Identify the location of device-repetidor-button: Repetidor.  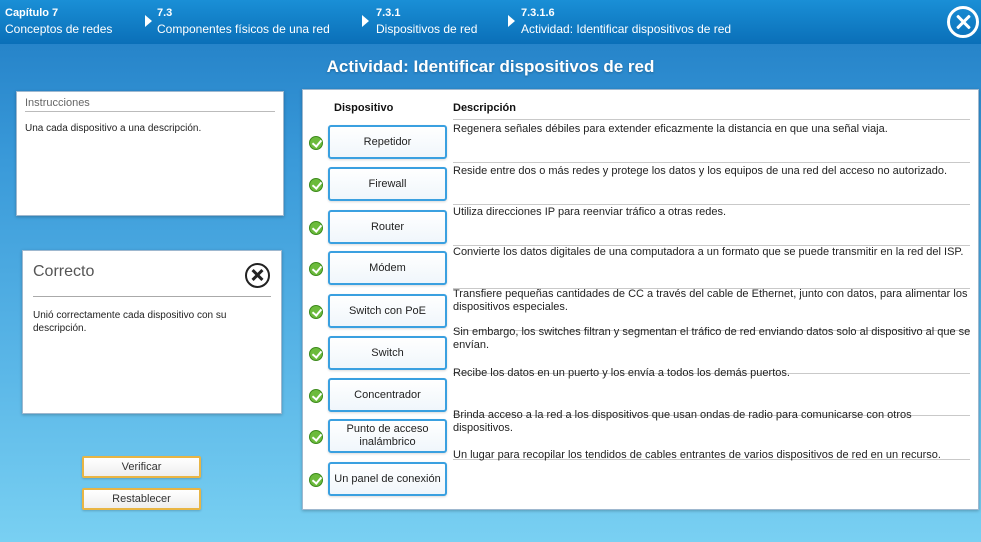
(387, 142).